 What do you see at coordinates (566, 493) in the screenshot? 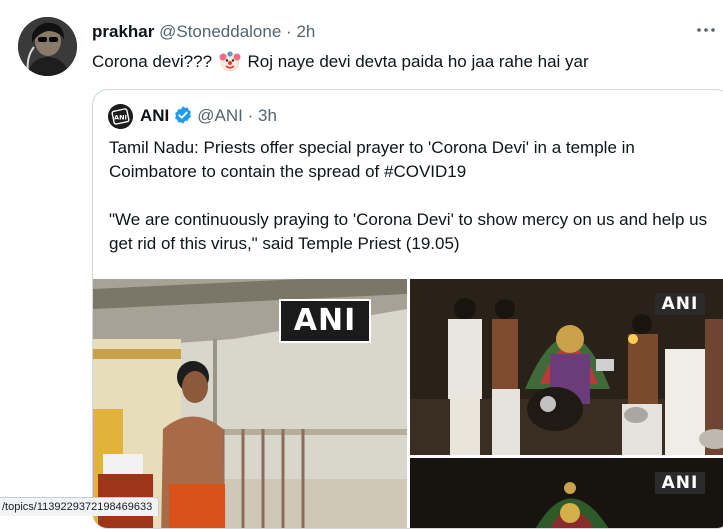
I see `media-image-3: ANI` at bounding box center [566, 493].